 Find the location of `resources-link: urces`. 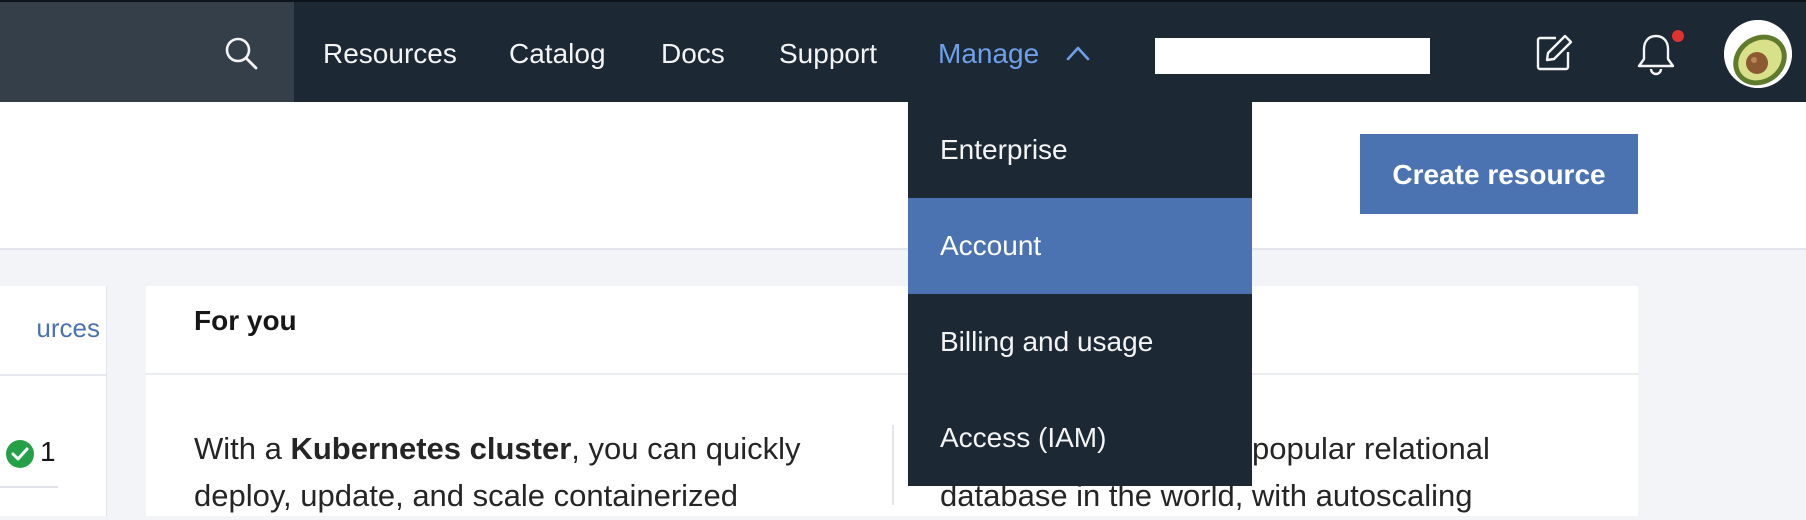

resources-link: urces is located at coordinates (50, 326).